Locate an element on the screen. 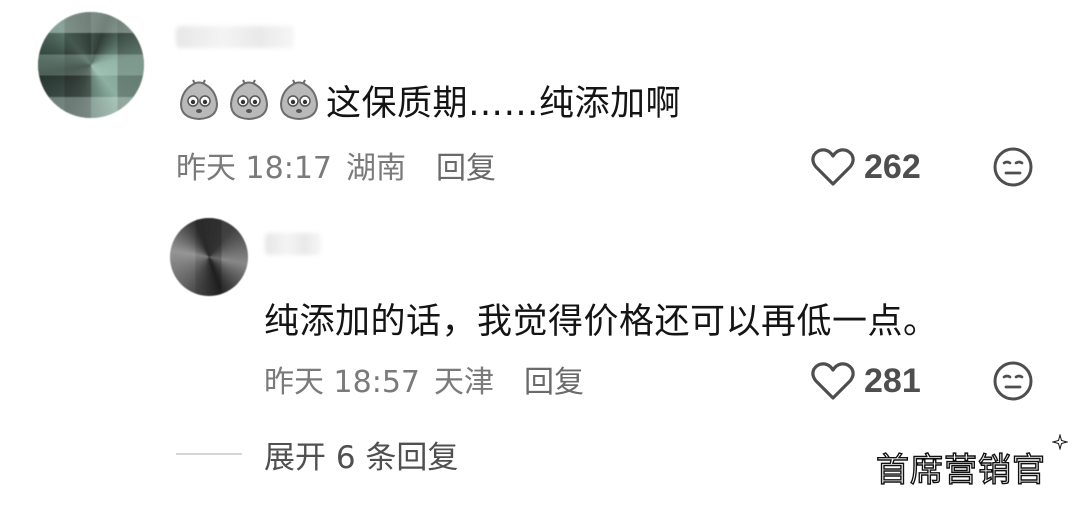 The image size is (1080, 505). reply-like-button: 281 is located at coordinates (865, 381).